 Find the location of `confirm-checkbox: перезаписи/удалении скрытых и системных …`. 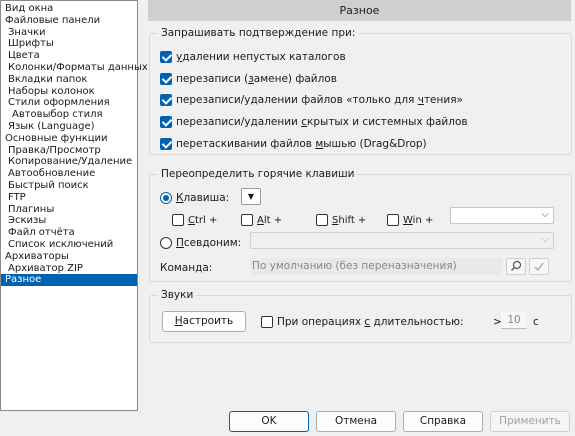

confirm-checkbox: перезаписи/удалении скрытых и системных … is located at coordinates (314, 122).